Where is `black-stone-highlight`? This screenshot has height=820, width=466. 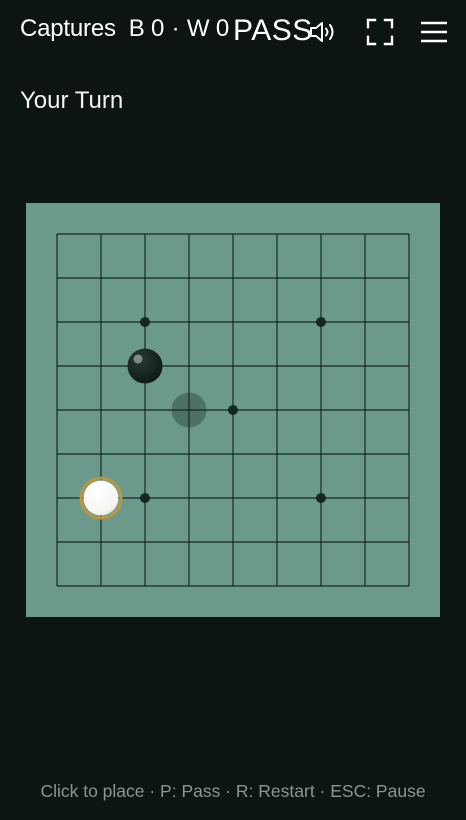 black-stone-highlight is located at coordinates (138, 359).